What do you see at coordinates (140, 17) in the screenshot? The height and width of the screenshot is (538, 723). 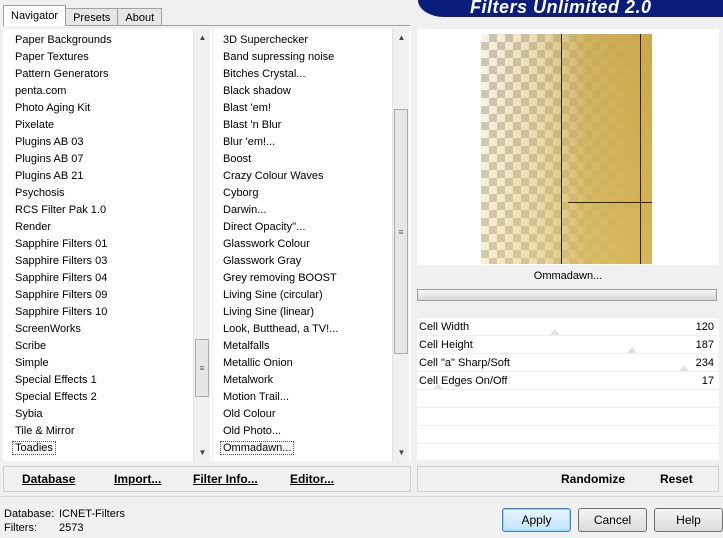 I see `tab-about: About` at bounding box center [140, 17].